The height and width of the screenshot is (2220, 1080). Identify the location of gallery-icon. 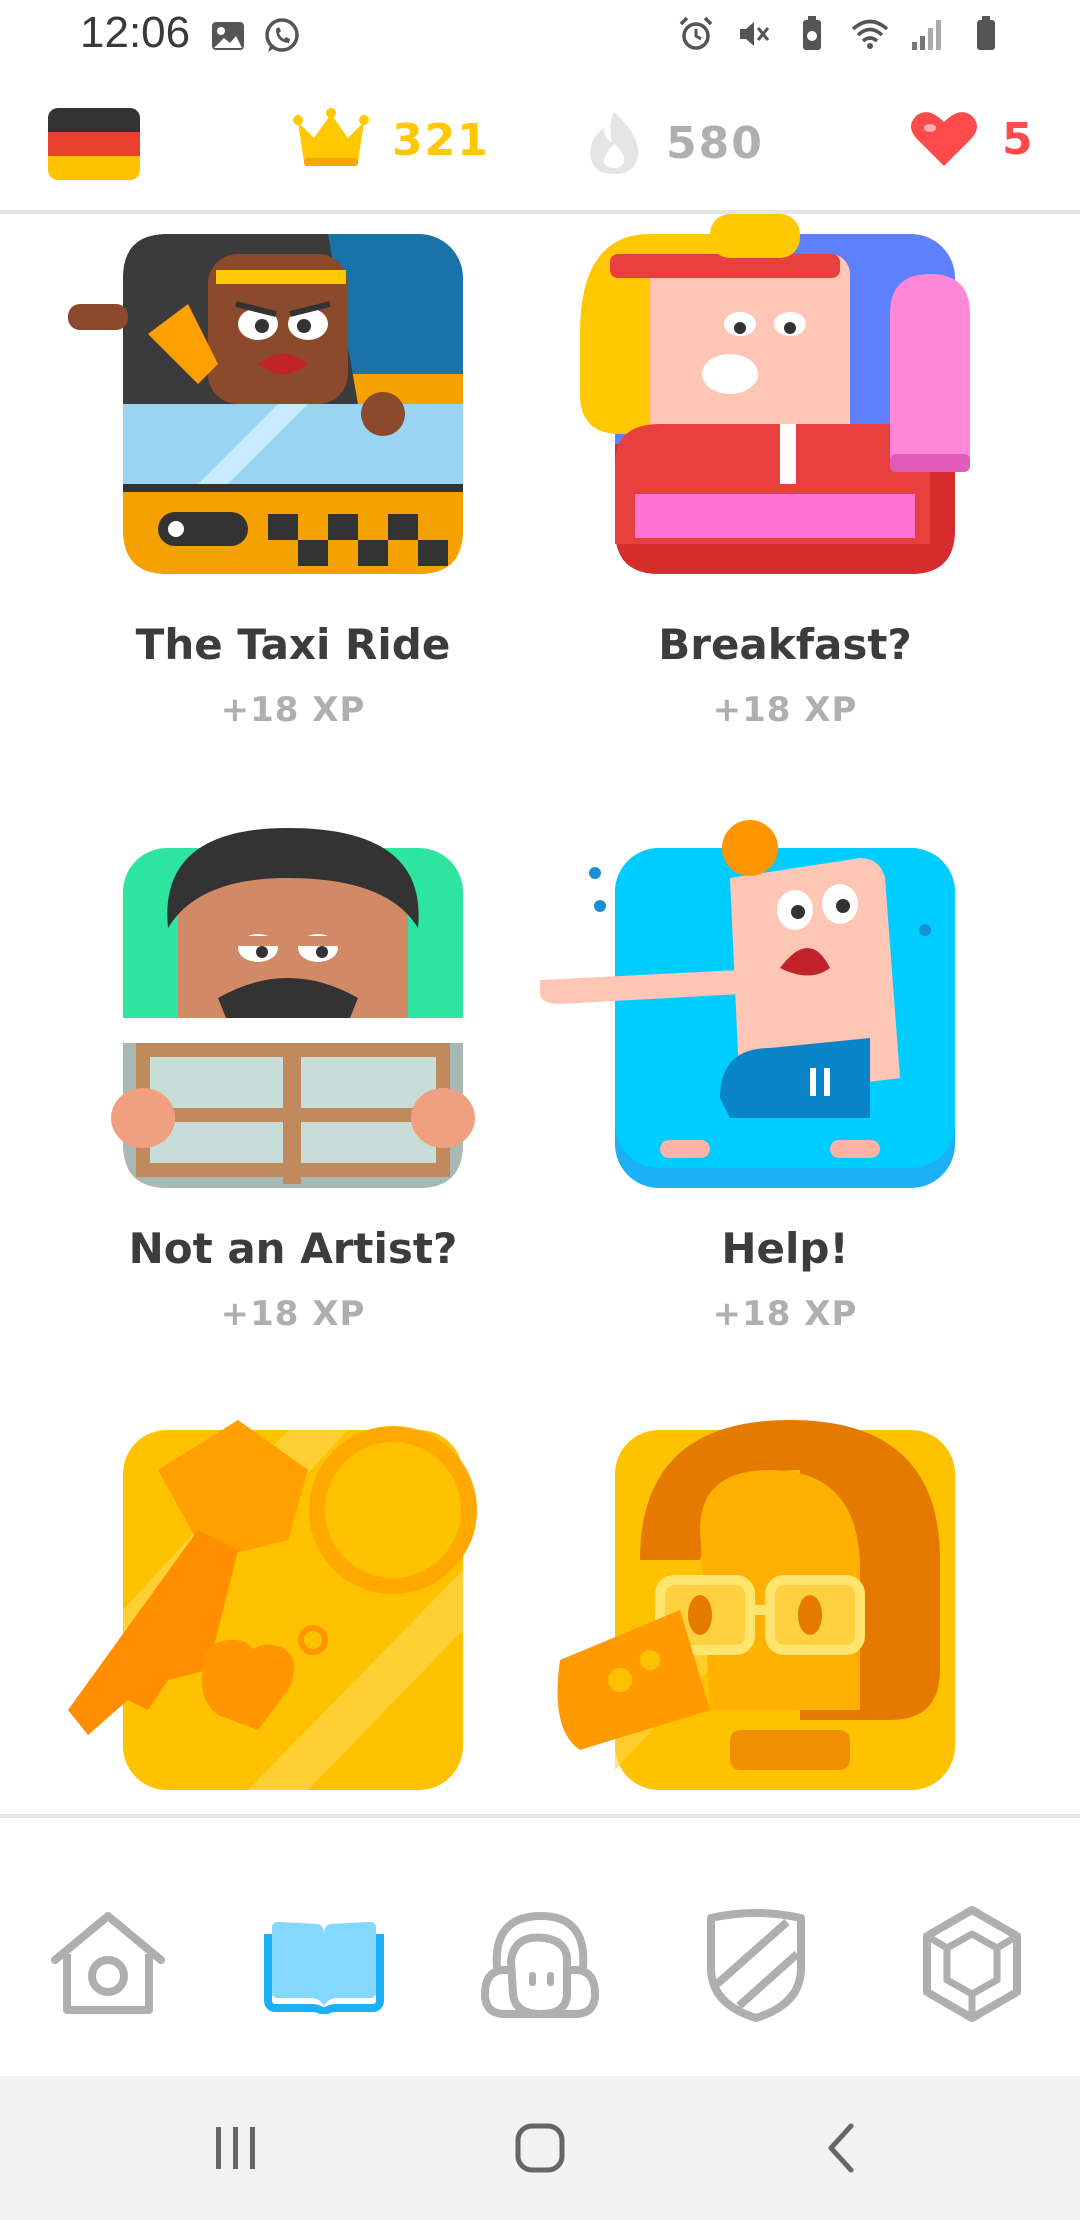
(228, 36).